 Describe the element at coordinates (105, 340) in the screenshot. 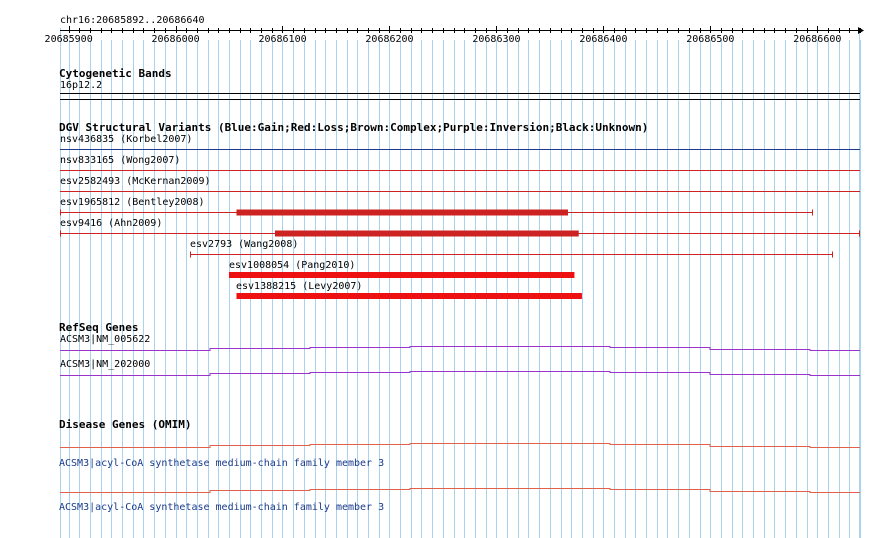

I see `refseq-gene-label: ACSM3|NM_005622` at that location.